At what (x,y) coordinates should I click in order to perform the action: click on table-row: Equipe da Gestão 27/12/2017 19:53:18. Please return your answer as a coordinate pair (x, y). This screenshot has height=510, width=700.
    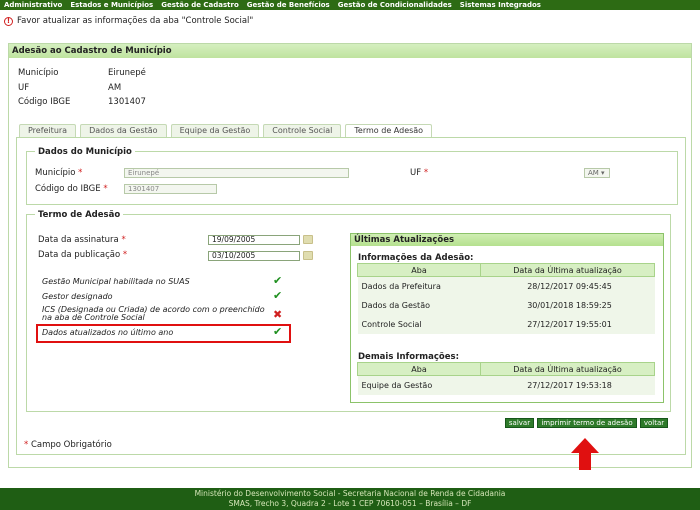
    Looking at the image, I should click on (506, 385).